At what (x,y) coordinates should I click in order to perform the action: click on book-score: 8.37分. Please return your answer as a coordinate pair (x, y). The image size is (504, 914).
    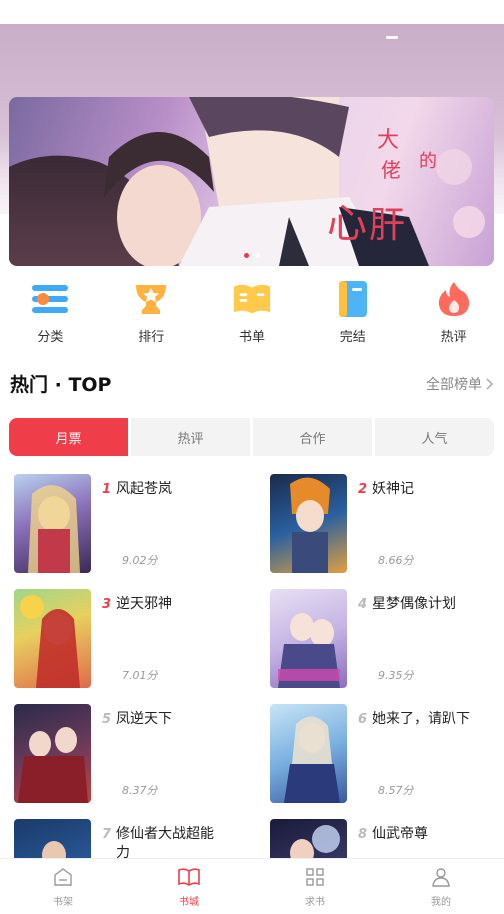
    Looking at the image, I should click on (140, 790).